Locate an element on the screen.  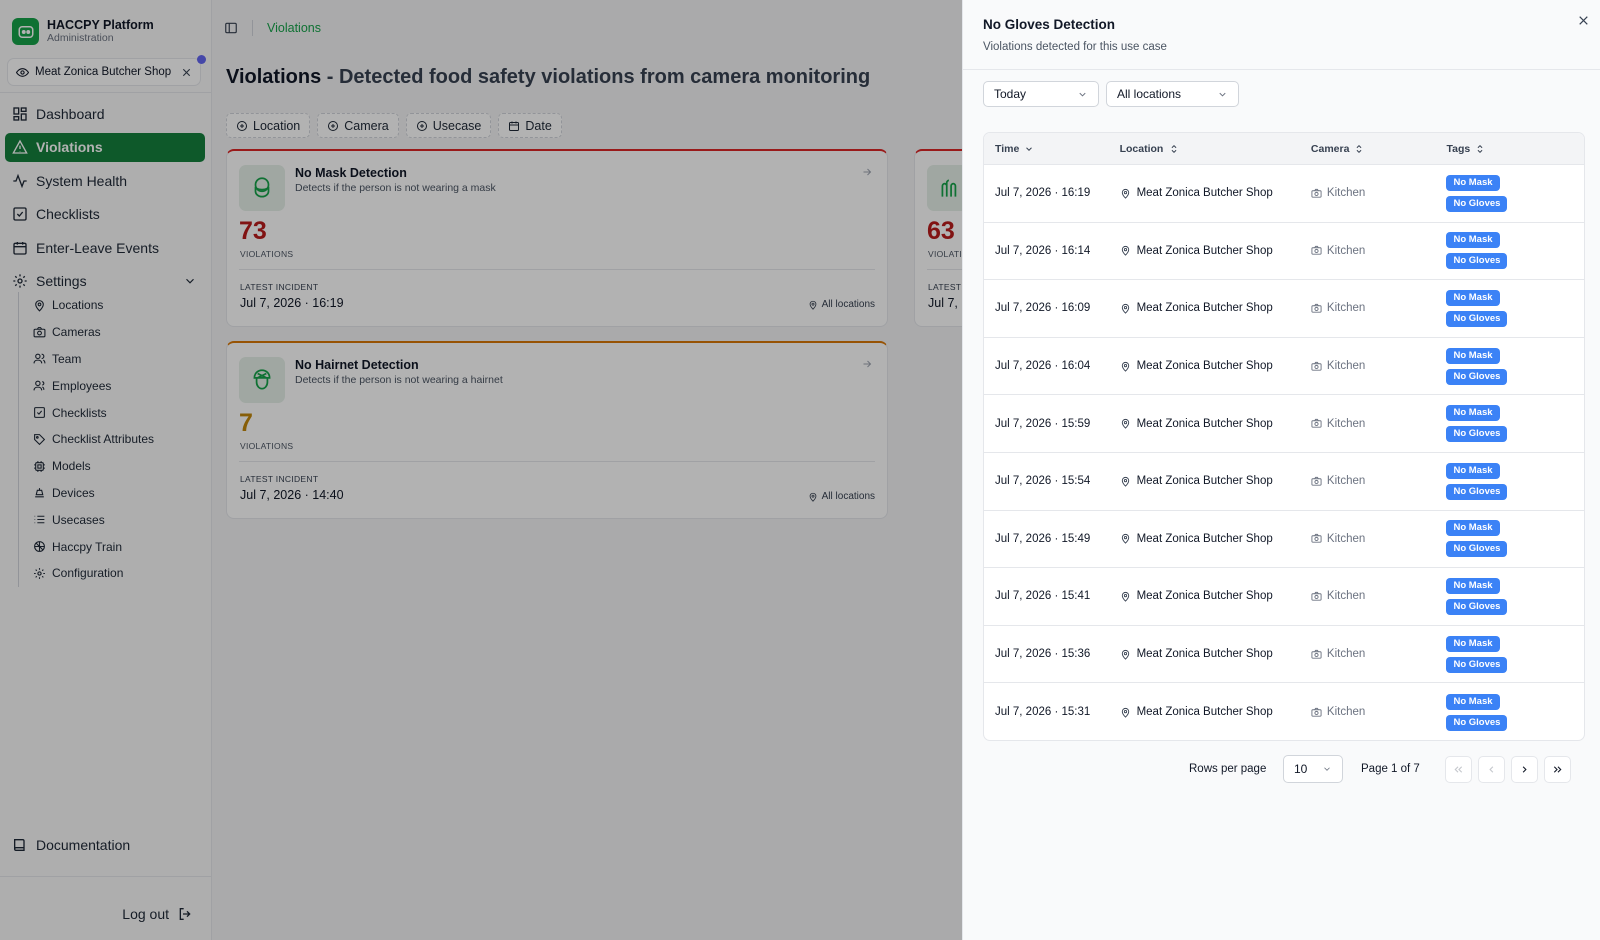
column-tags: Tags is located at coordinates (1515, 149).